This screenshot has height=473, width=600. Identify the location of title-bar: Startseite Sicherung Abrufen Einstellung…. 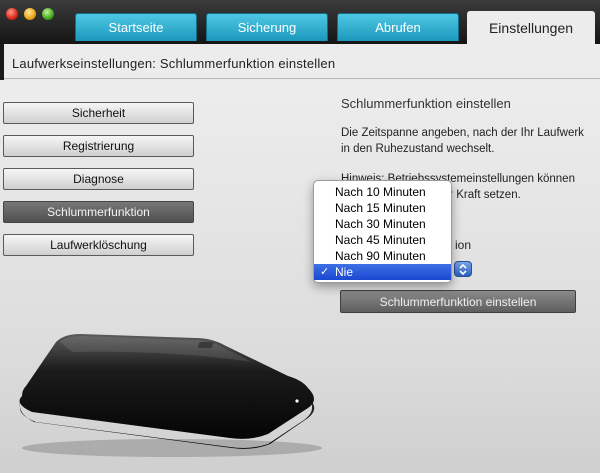
(300, 22).